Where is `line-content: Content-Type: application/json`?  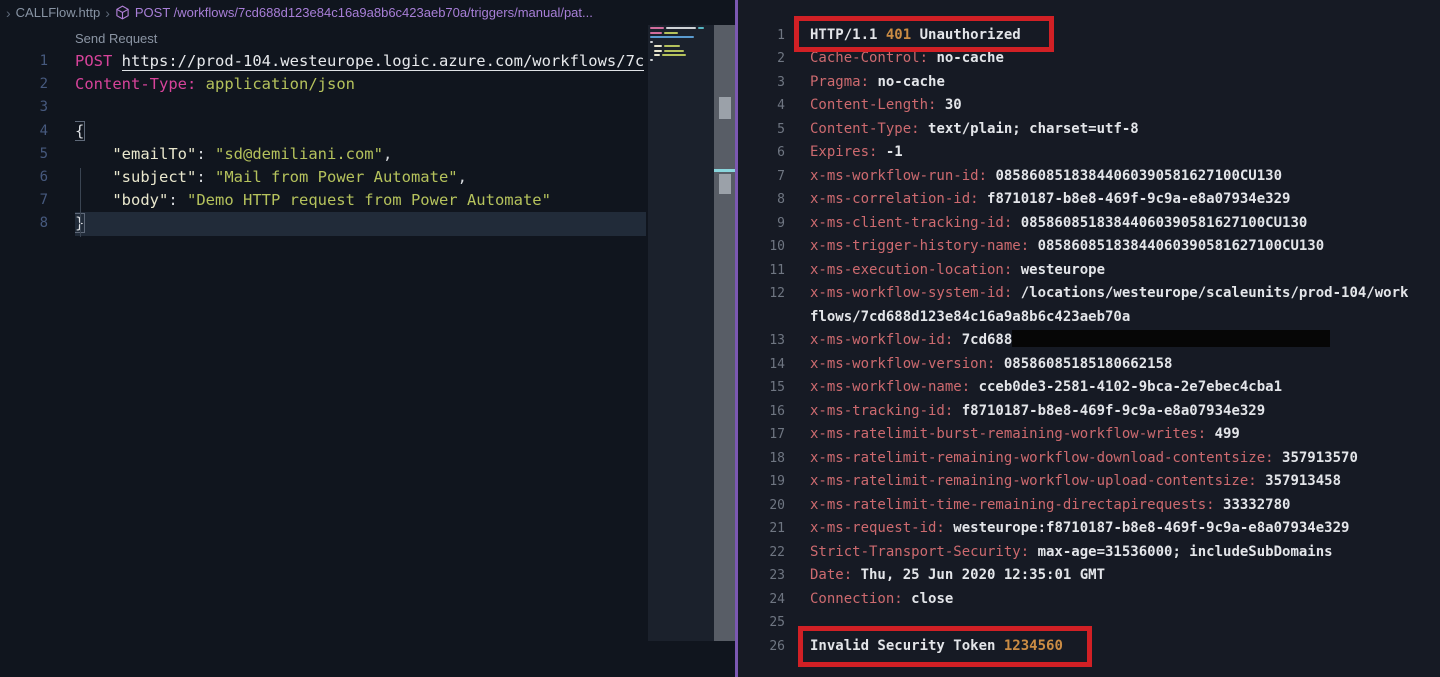
line-content: Content-Type: application/json is located at coordinates (360, 84).